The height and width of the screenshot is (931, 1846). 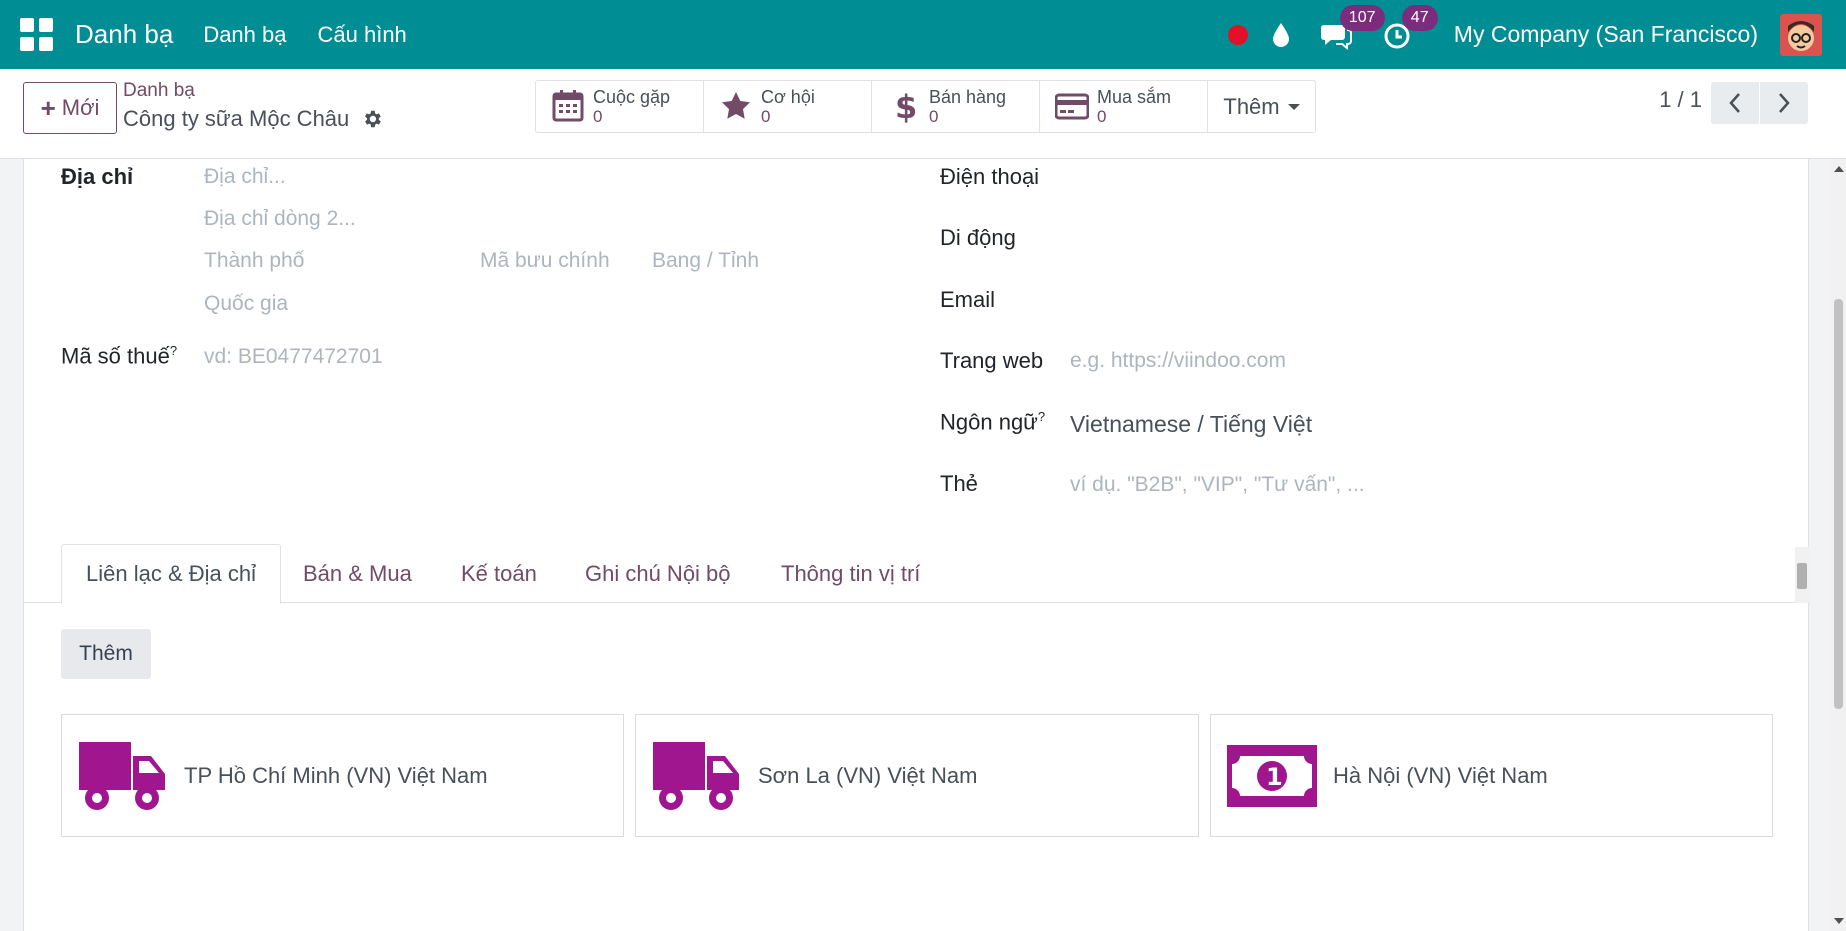 I want to click on new-button-label: Mới, so click(x=80, y=107).